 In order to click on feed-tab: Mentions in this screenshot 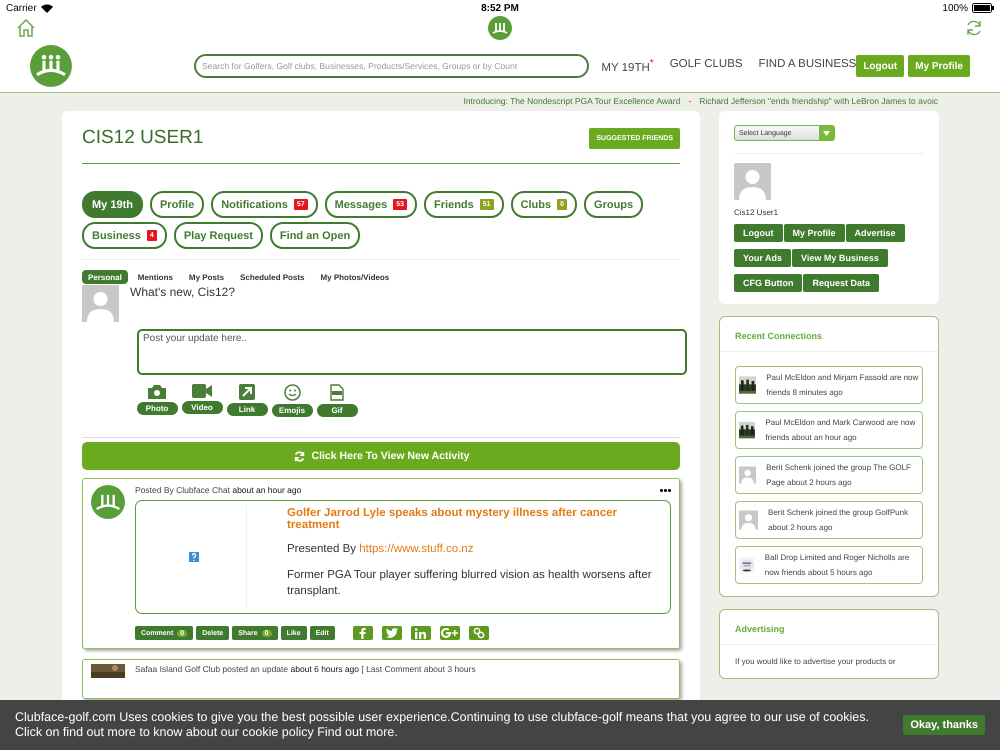, I will do `click(155, 277)`.